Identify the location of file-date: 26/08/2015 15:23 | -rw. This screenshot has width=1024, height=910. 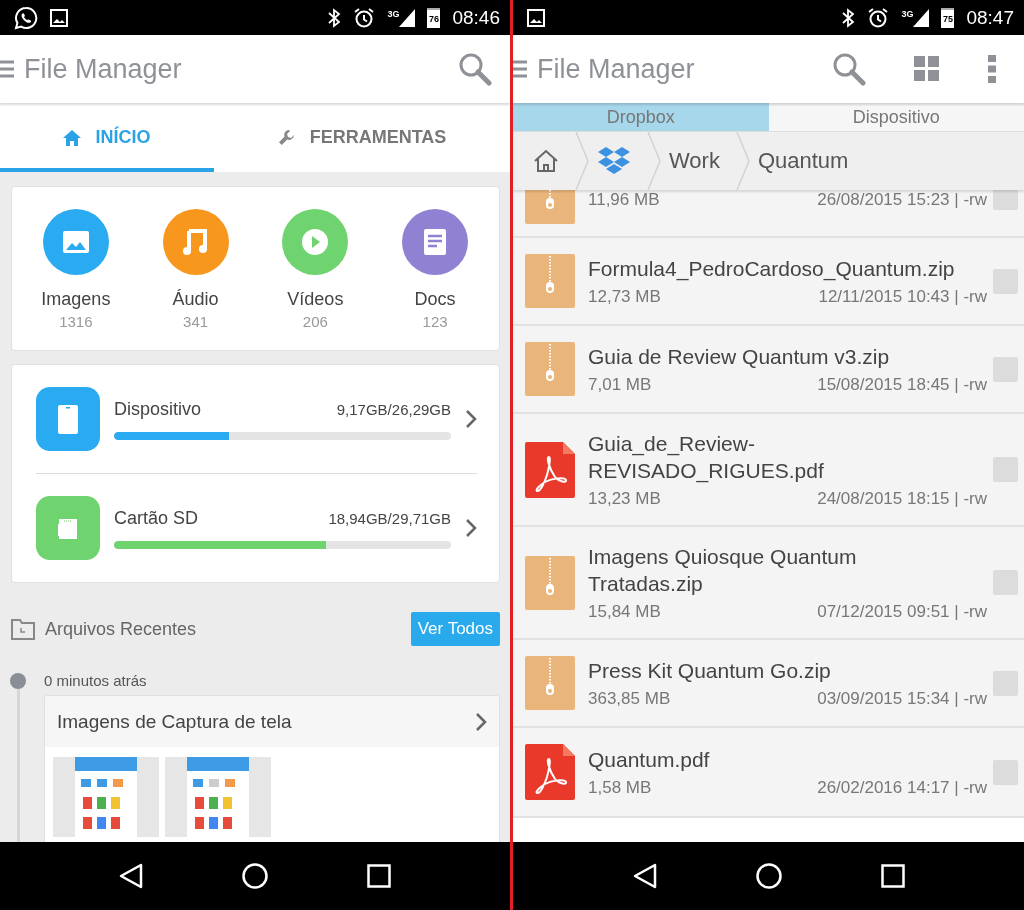
(902, 200).